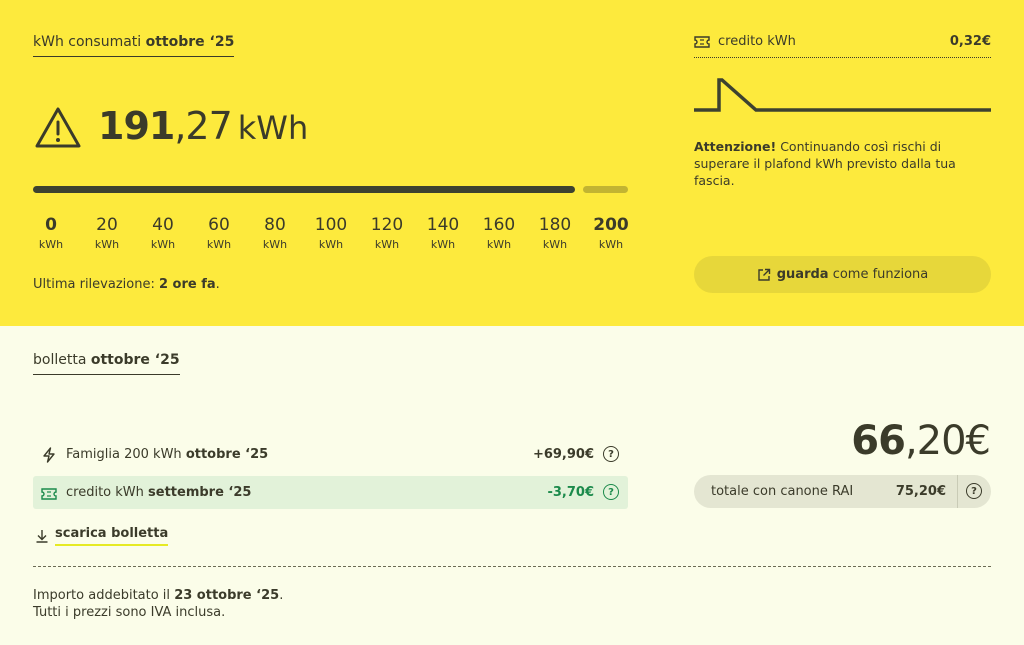  What do you see at coordinates (443, 233) in the screenshot?
I see `scale-tick: 140 kWh` at bounding box center [443, 233].